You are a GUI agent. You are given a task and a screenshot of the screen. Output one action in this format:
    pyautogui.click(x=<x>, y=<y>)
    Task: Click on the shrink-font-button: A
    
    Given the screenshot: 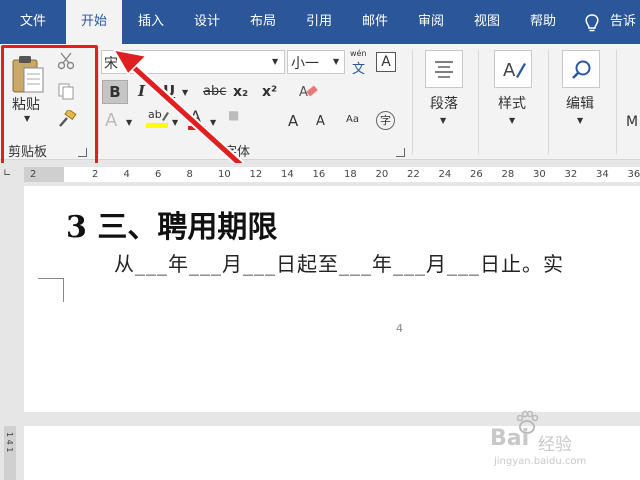 What is the action you would take?
    pyautogui.click(x=320, y=121)
    